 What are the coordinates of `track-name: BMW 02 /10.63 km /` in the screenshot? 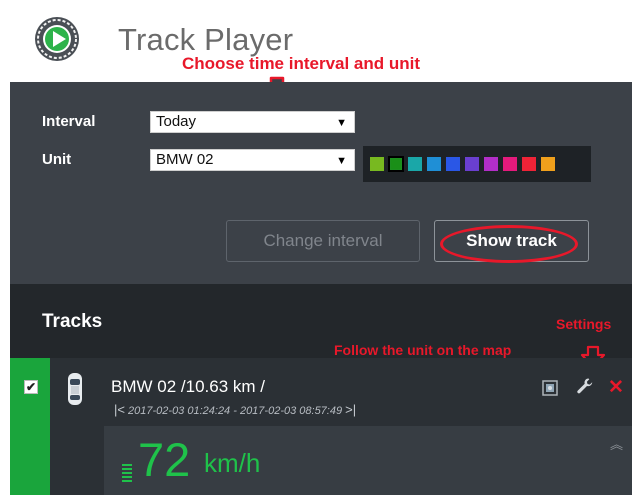 It's located at (188, 386).